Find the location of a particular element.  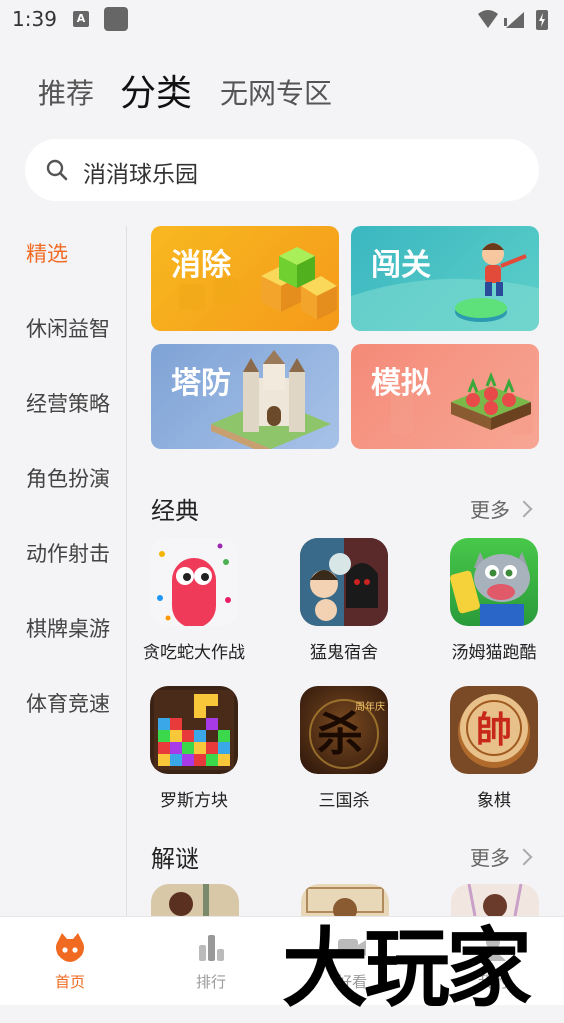

game-name: 三国杀 is located at coordinates (344, 801).